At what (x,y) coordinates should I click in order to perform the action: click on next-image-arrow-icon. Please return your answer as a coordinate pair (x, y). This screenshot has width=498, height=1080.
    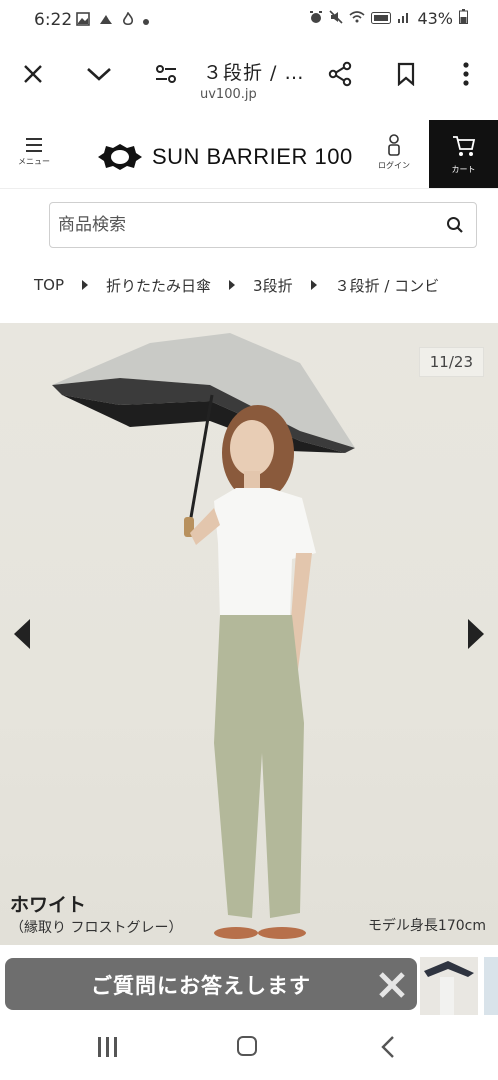
    Looking at the image, I should click on (476, 634).